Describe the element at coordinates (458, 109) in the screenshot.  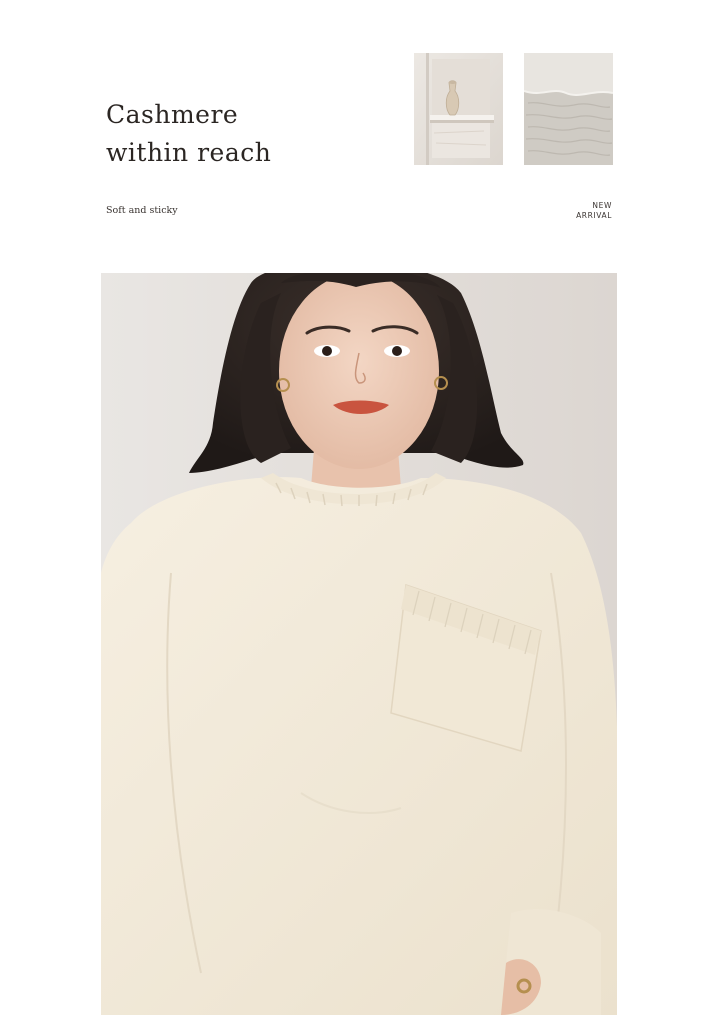
I see `shelf-vase-image` at that location.